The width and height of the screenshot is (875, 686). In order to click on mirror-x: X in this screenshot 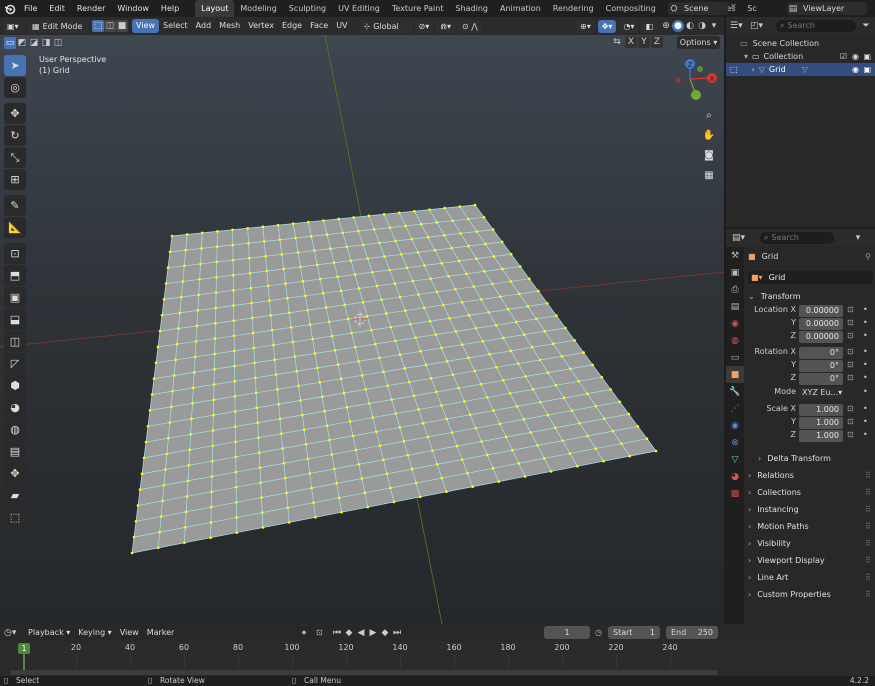, I will do `click(631, 42)`.